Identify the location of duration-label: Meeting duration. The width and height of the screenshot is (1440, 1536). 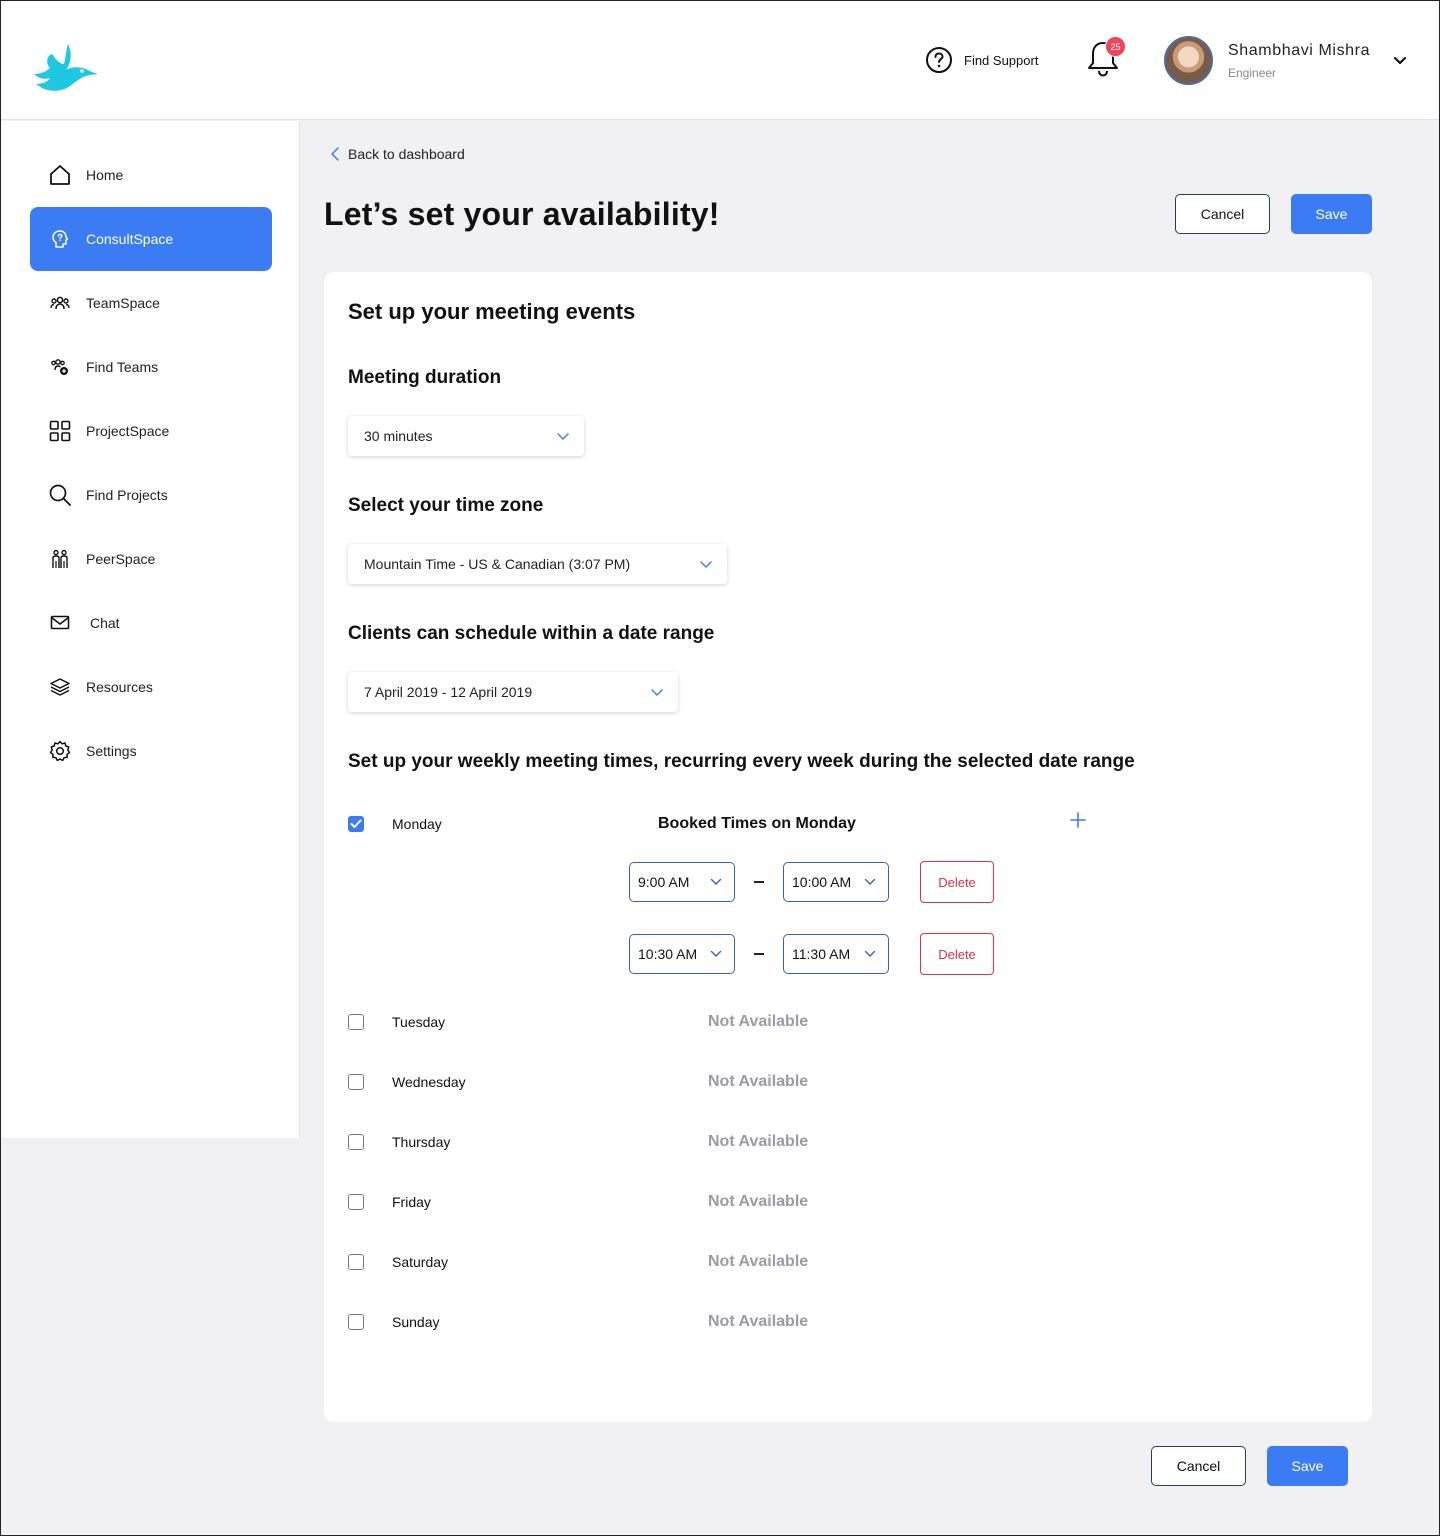
(425, 377).